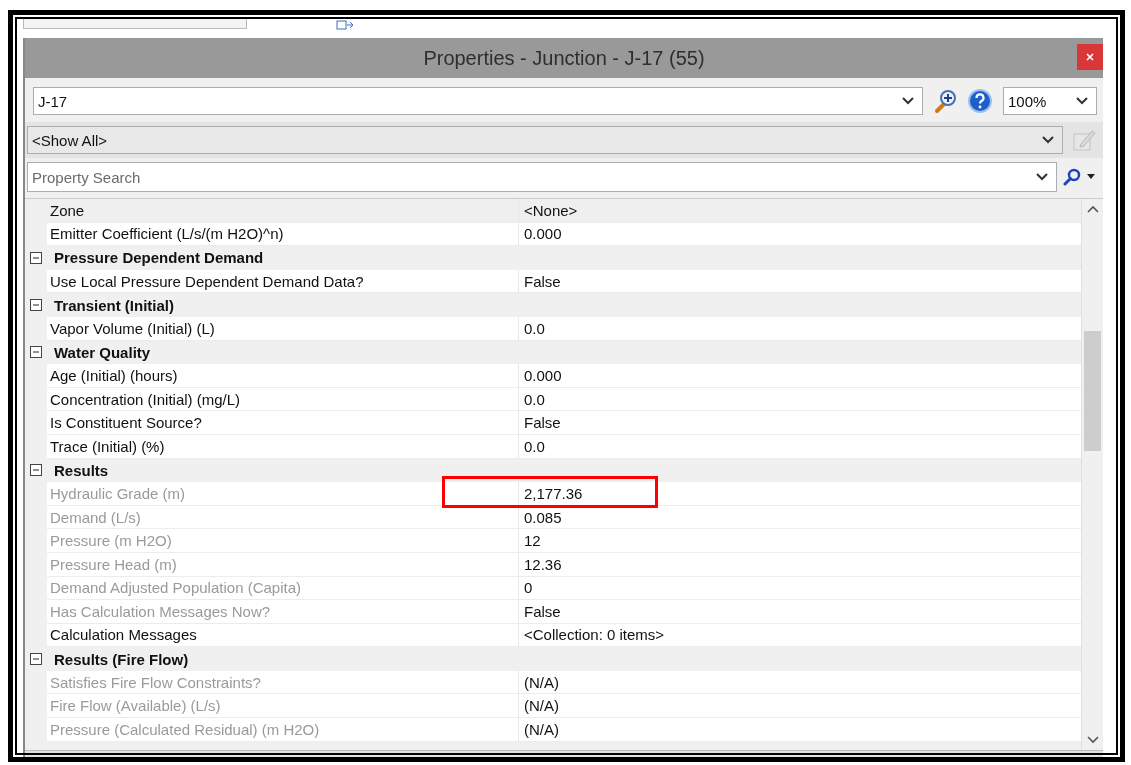  I want to click on property-name: Has Calculation Messages Now?, so click(283, 612).